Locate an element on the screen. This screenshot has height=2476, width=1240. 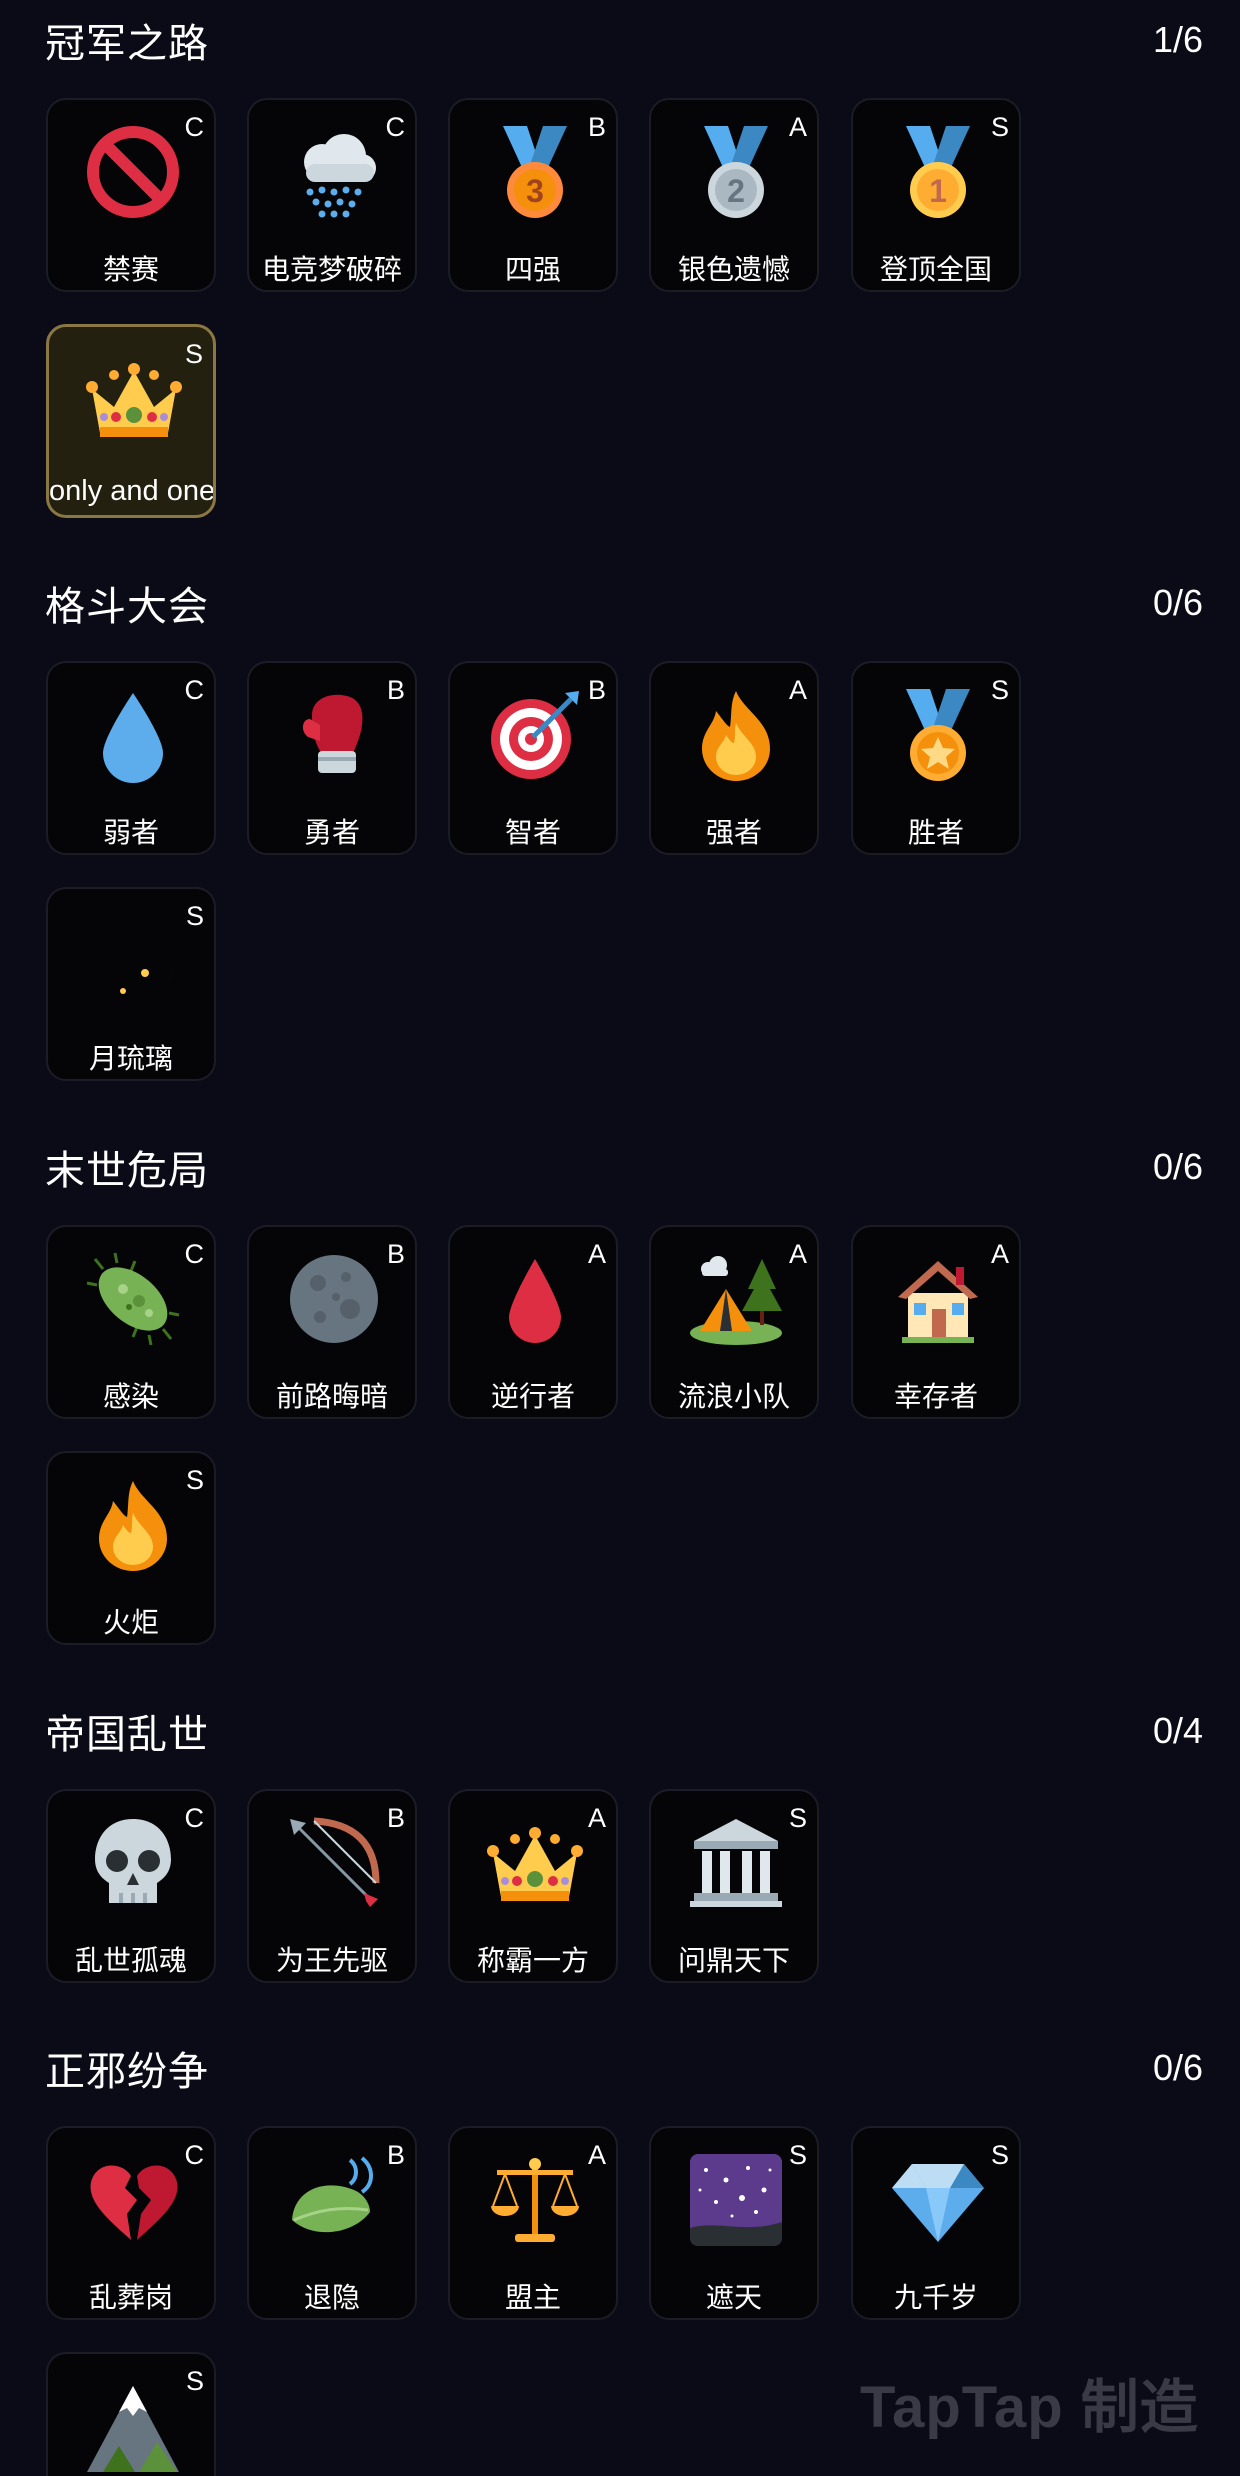
achievement-label: 盟主 is located at coordinates (532, 2297).